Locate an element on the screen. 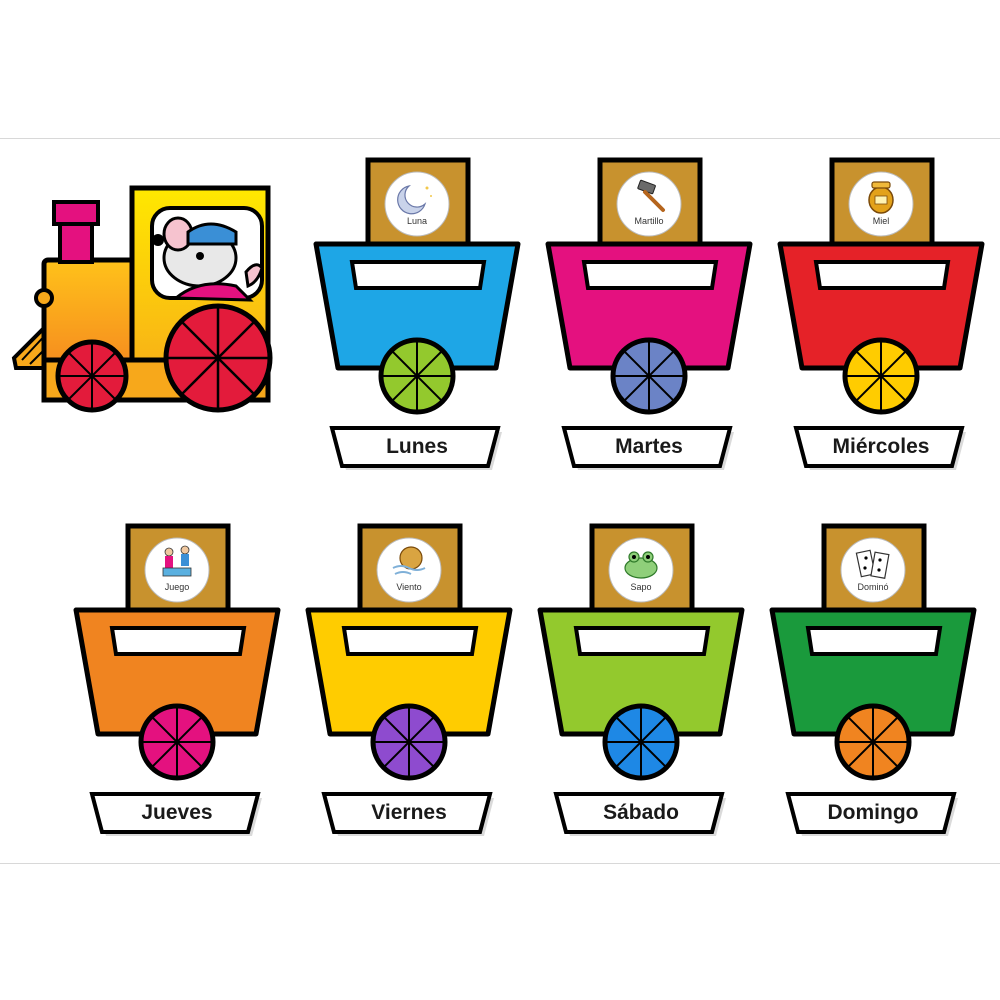  day-label: Jueves is located at coordinates (177, 812).